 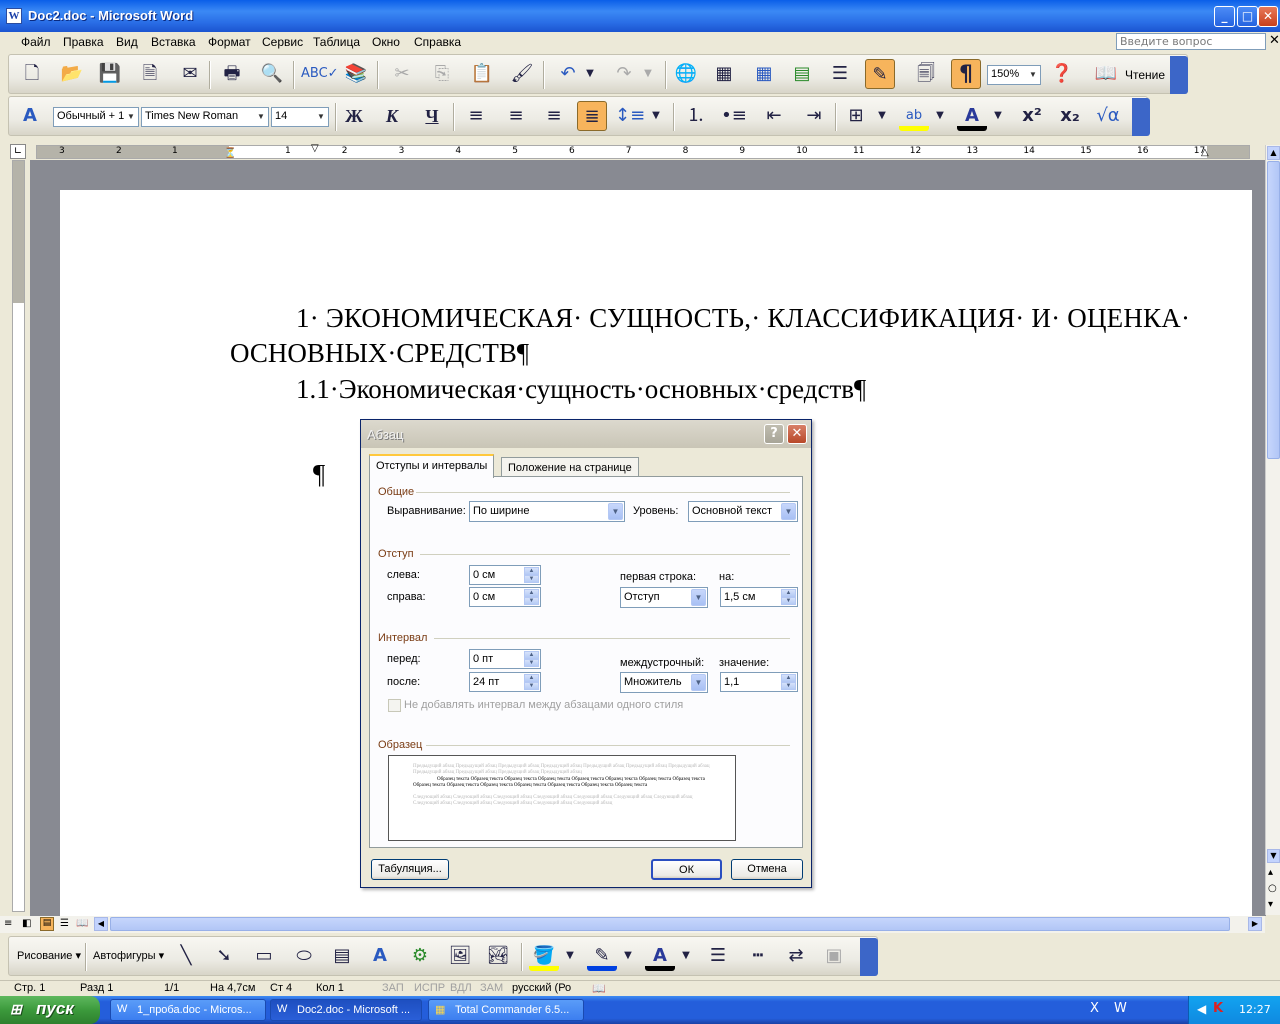 What do you see at coordinates (759, 682) in the screenshot?
I see `spacing-at-spinner: 1,1 ▲ ▼` at bounding box center [759, 682].